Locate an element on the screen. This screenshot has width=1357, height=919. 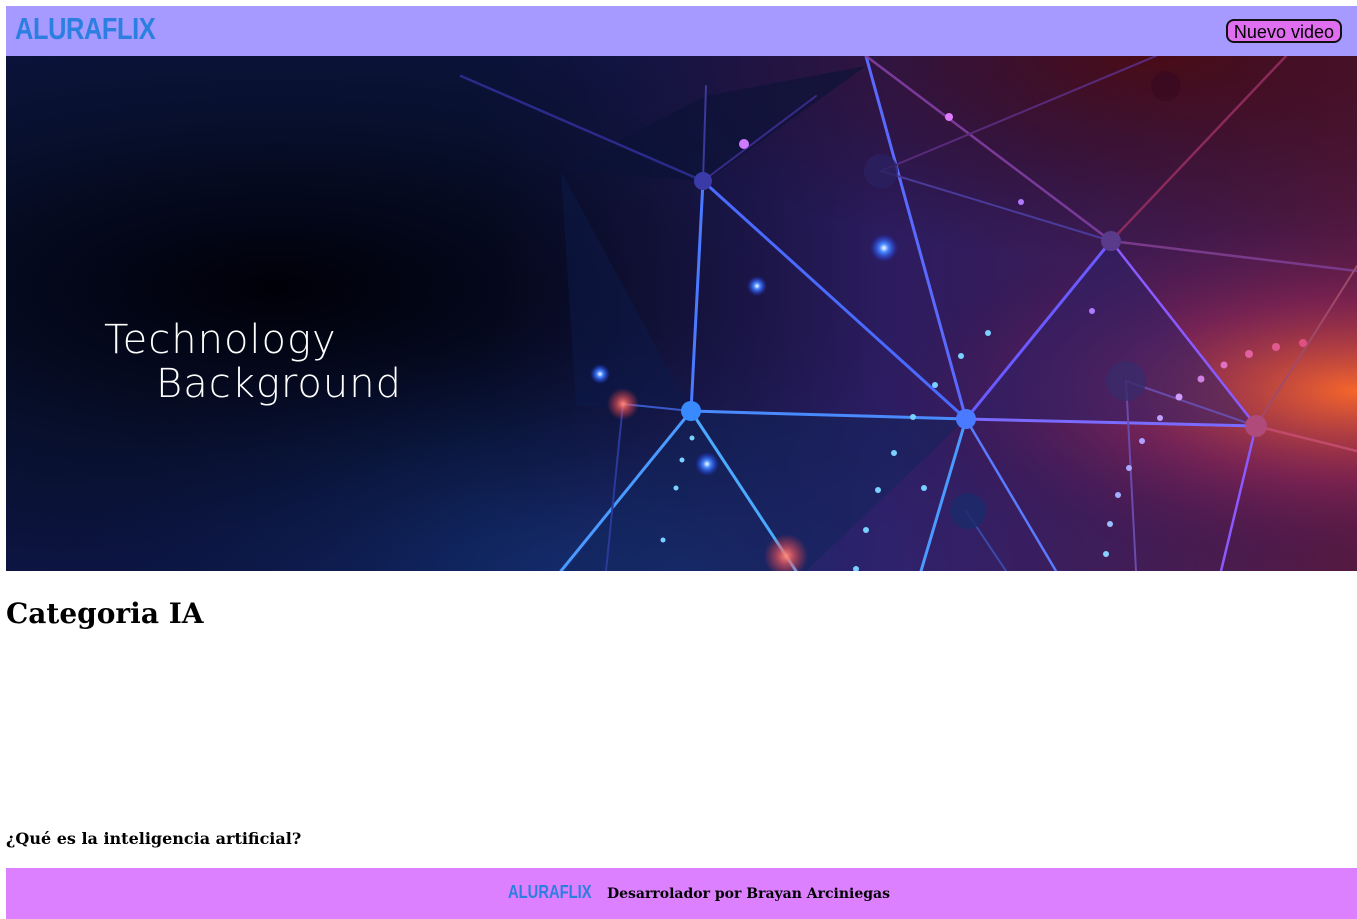
category-title: Categoria IA is located at coordinates (105, 613).